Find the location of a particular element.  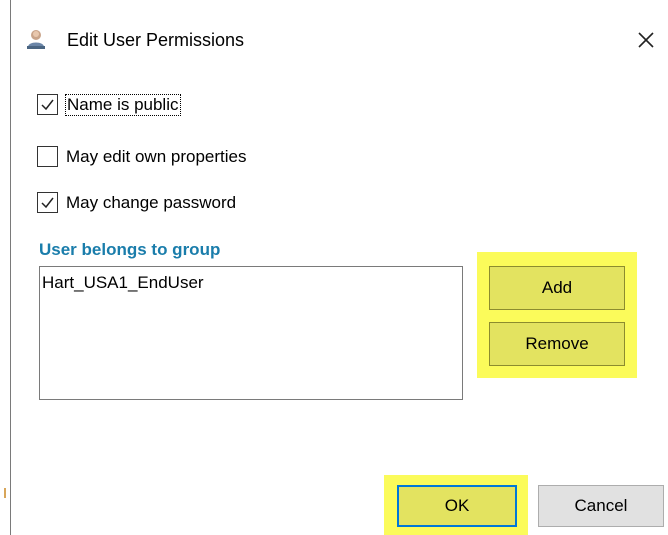

close-icon is located at coordinates (646, 40).